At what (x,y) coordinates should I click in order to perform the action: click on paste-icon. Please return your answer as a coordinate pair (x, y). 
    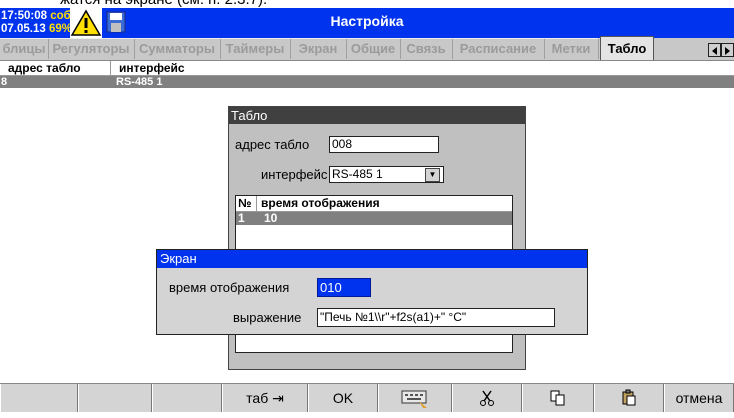
    Looking at the image, I should click on (629, 397).